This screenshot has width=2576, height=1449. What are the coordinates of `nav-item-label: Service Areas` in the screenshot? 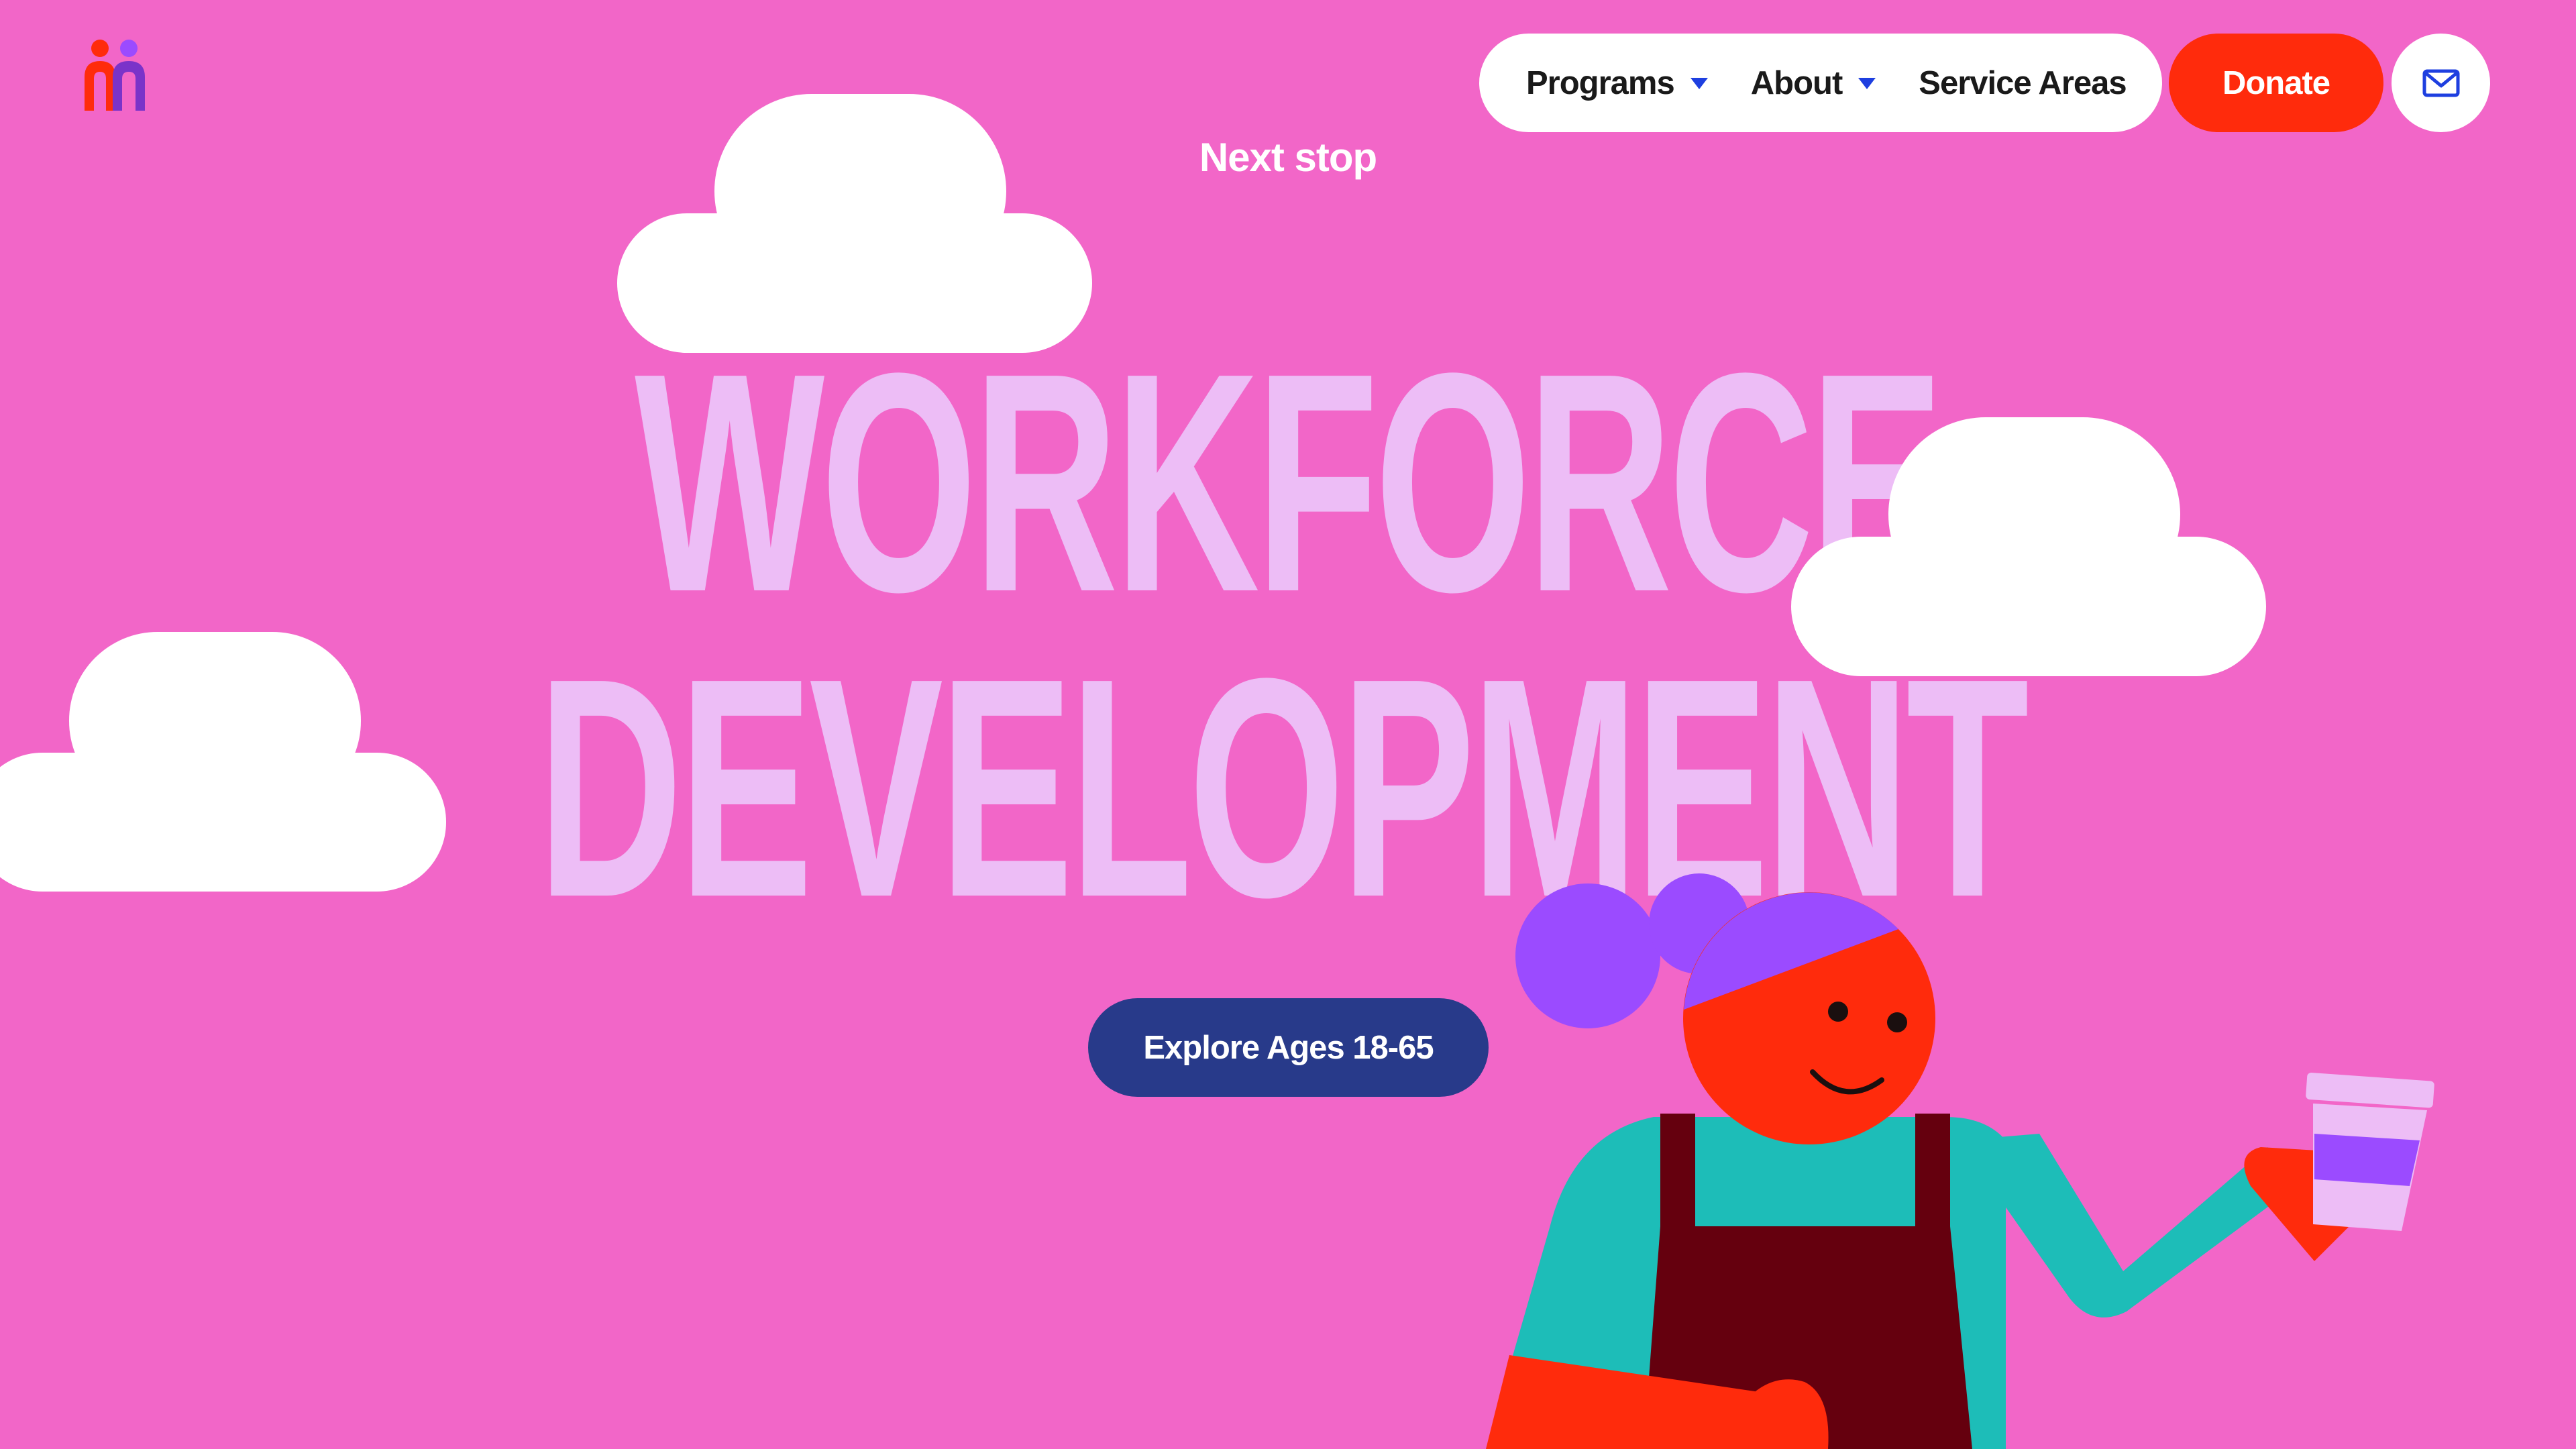 It's located at (2023, 82).